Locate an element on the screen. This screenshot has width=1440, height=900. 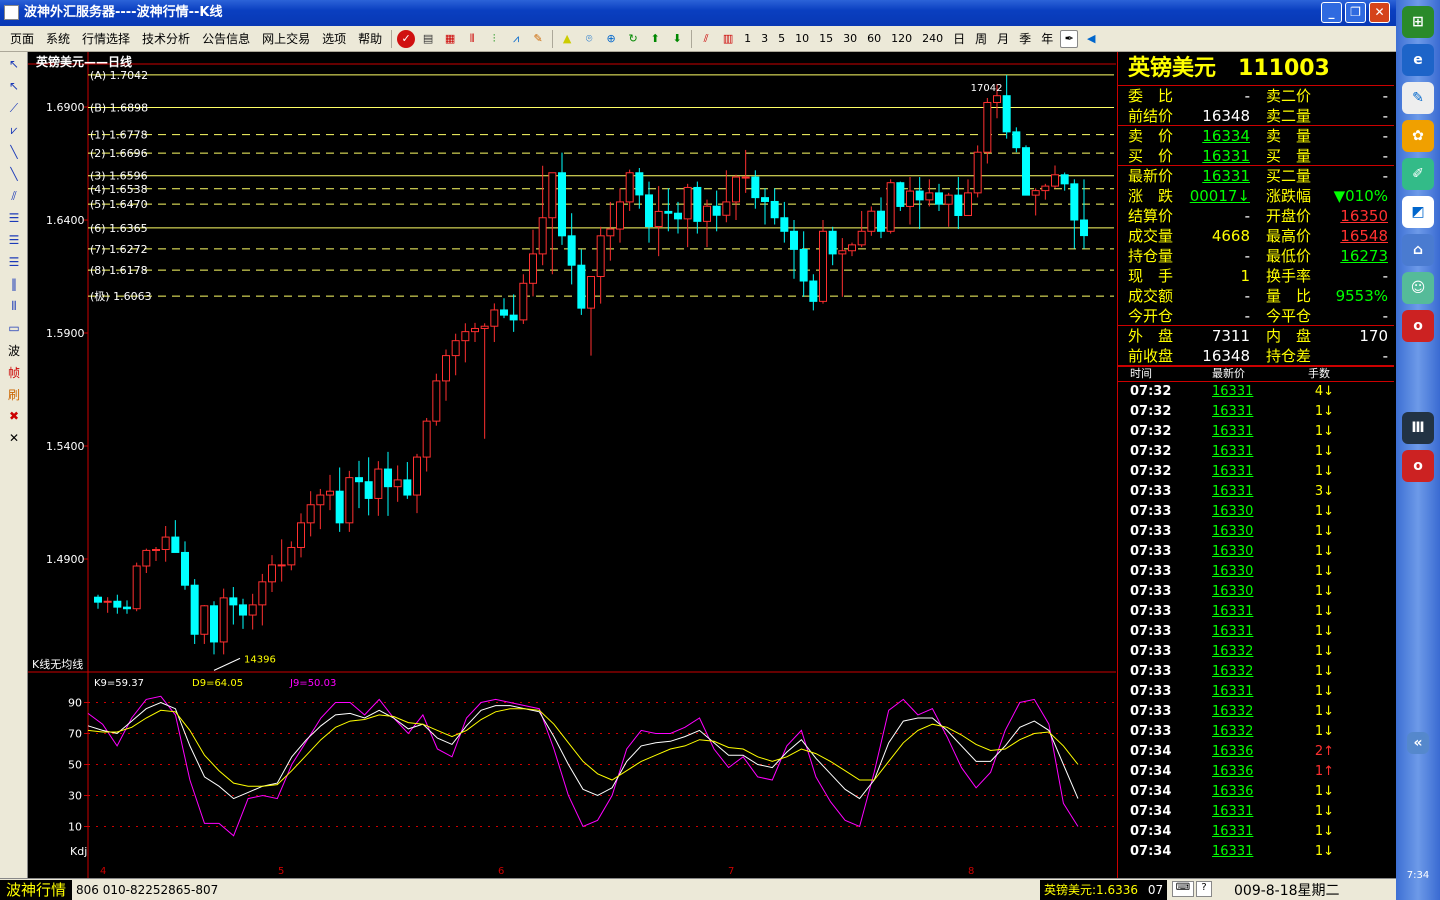
grid-icon: ▦ is located at coordinates (450, 39).